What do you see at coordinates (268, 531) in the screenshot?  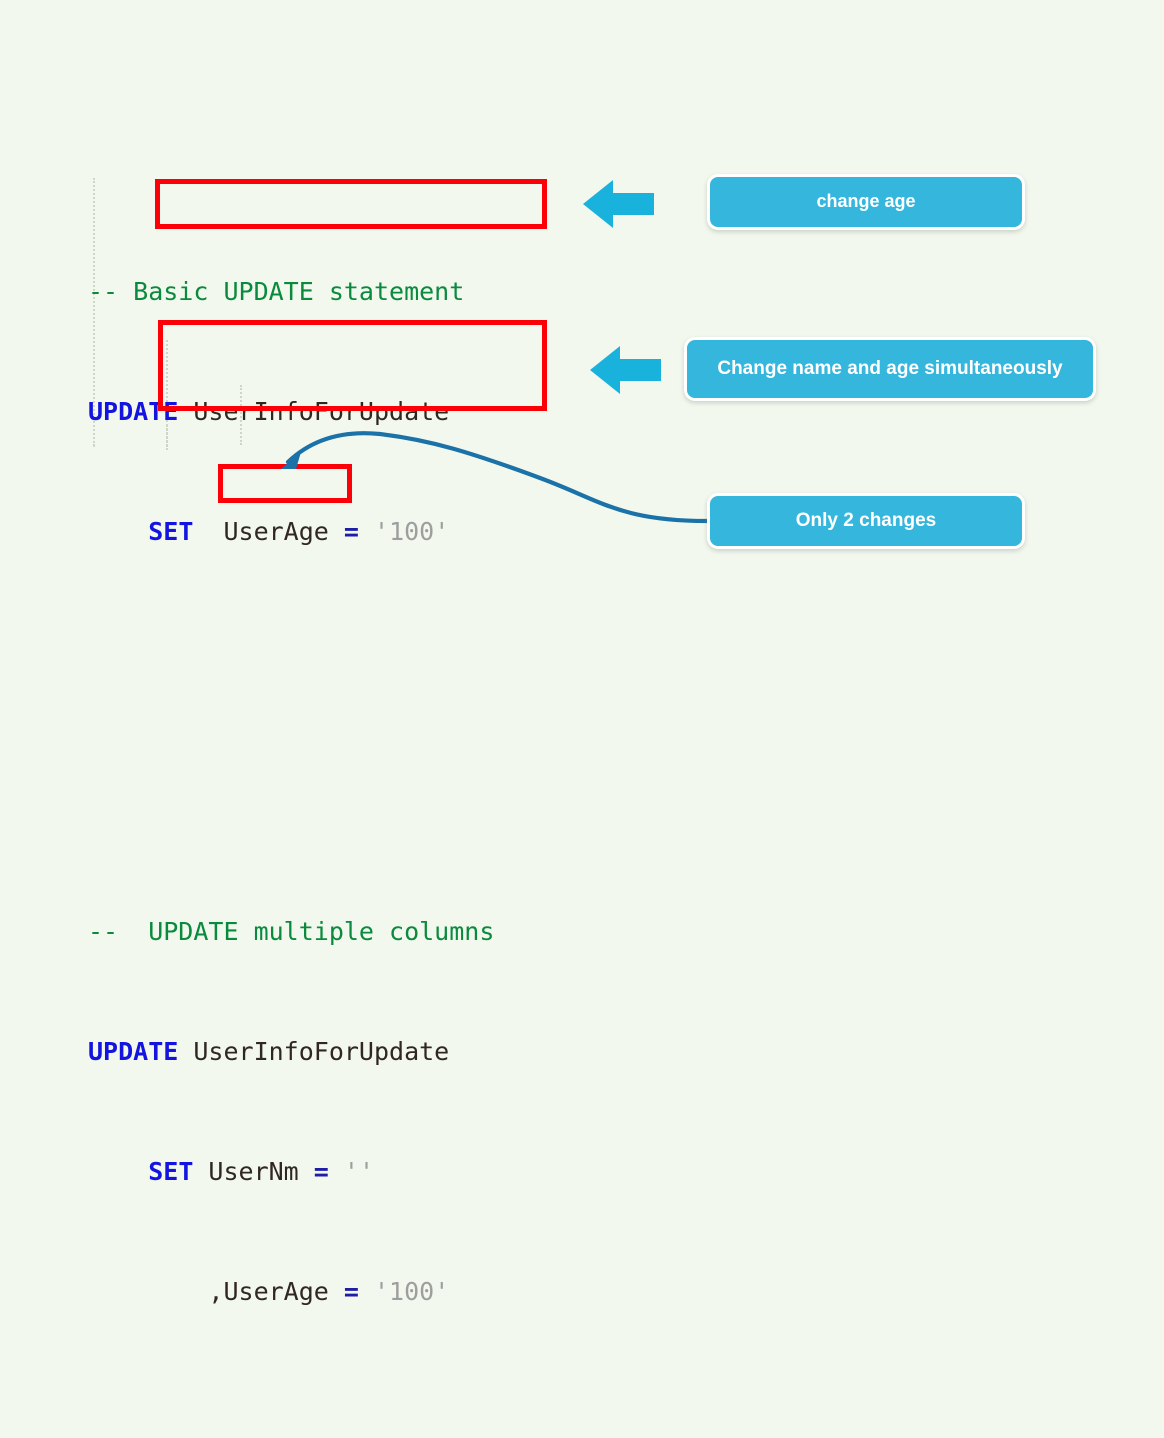 I see `code-token: UserAge` at bounding box center [268, 531].